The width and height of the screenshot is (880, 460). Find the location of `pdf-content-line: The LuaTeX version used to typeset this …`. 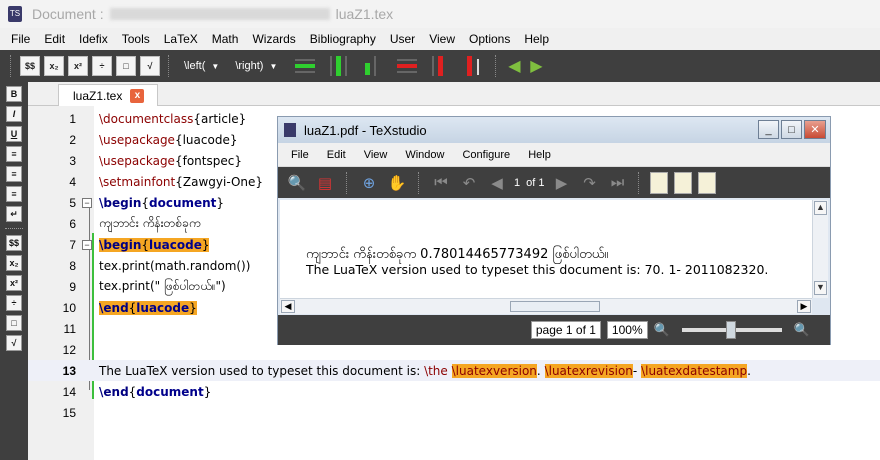

pdf-content-line: The LuaTeX version used to typeset this … is located at coordinates (537, 269).